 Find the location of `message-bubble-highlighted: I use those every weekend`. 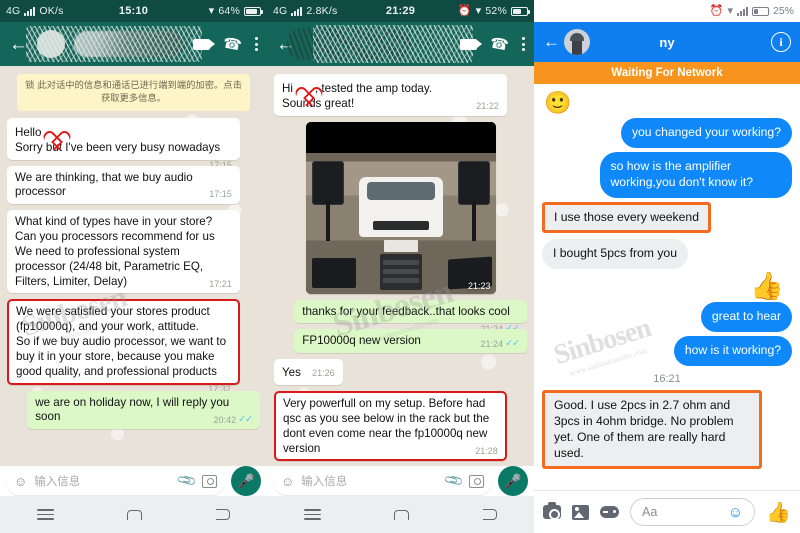

message-bubble-highlighted: I use those every weekend is located at coordinates (626, 217).